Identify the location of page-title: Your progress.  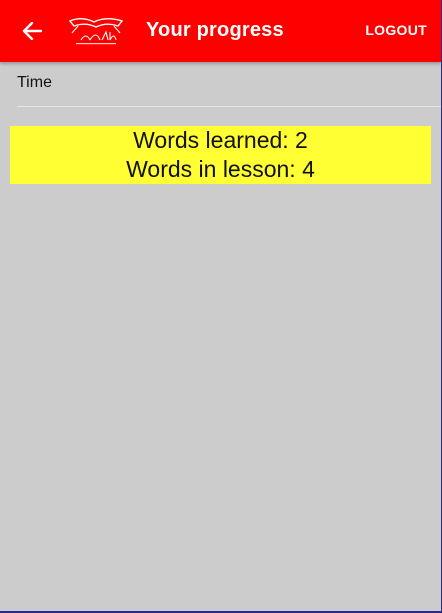
(215, 30).